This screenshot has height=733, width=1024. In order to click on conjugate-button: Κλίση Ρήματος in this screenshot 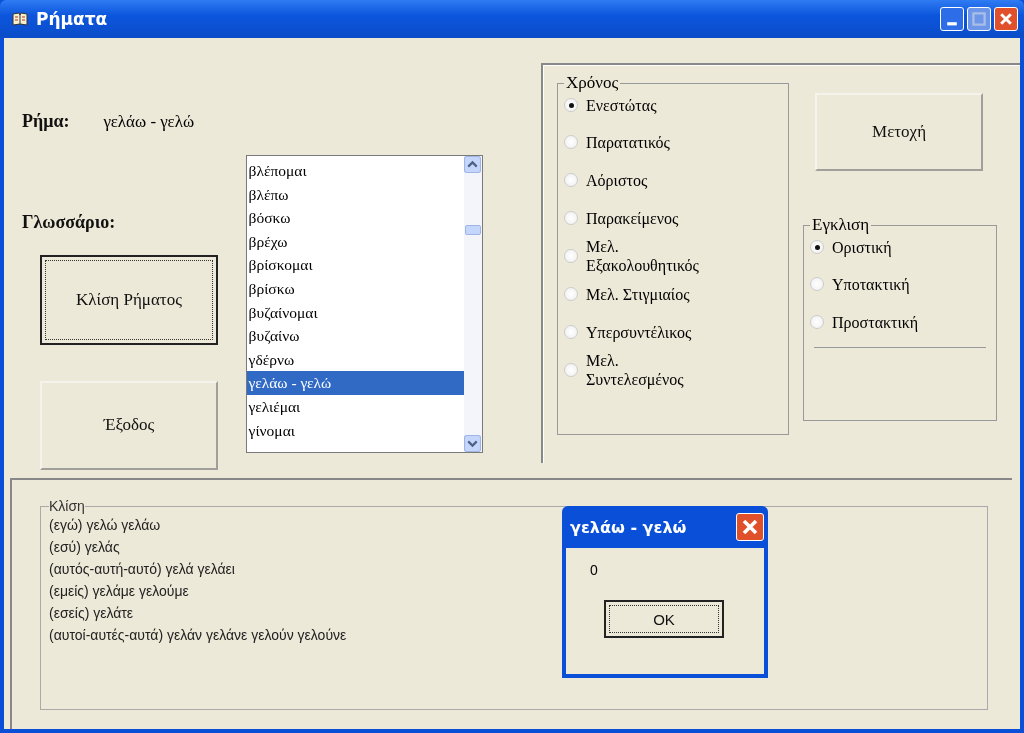, I will do `click(129, 300)`.